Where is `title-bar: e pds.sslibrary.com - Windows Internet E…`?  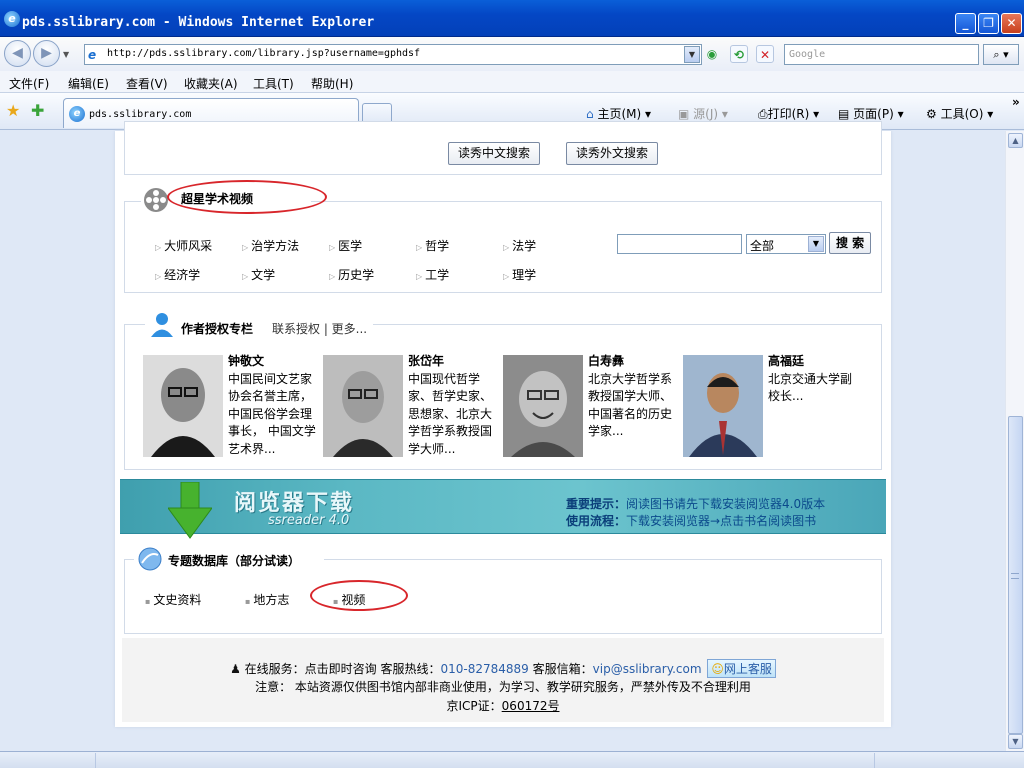
title-bar: e pds.sslibrary.com - Windows Internet E… is located at coordinates (512, 18).